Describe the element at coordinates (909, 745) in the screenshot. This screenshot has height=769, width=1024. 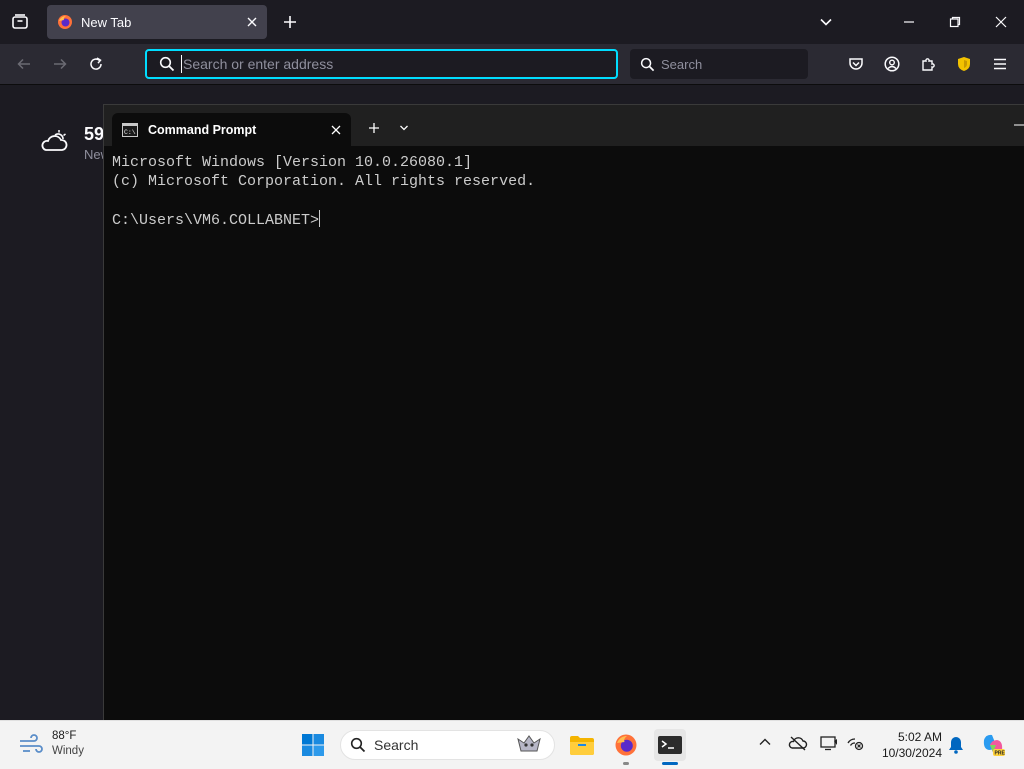
I see `taskbar-clock: 5:02 AM 10/30/2024` at that location.